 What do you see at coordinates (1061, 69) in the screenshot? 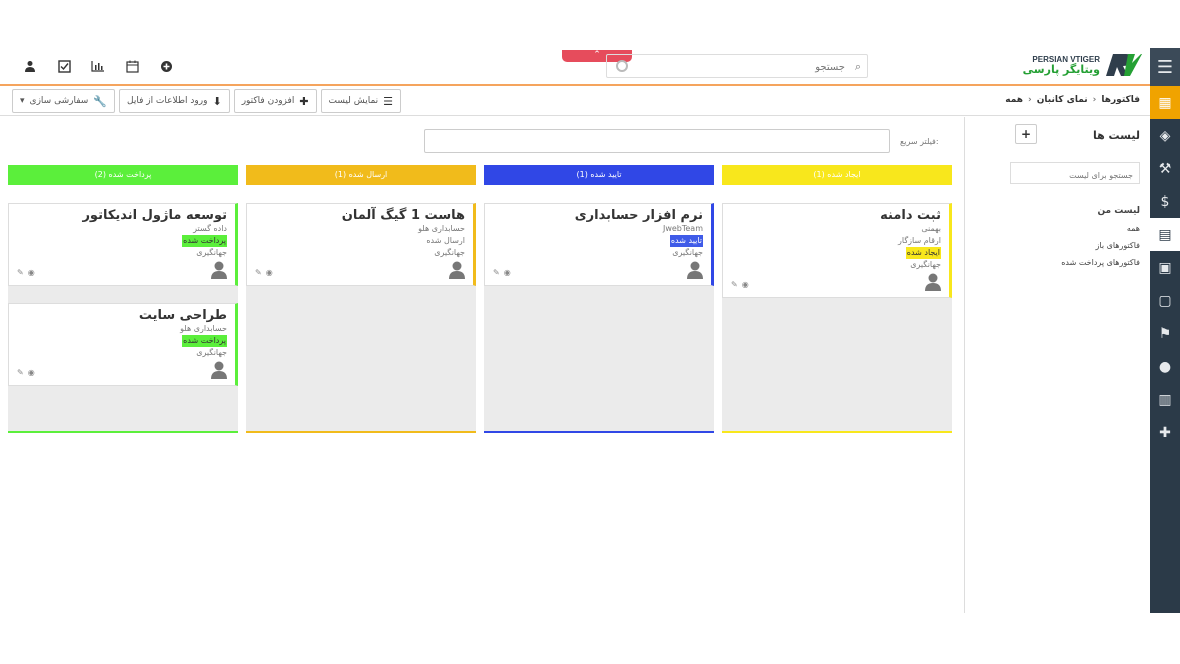
I see `logo-fa: ویتایگر پارسی` at bounding box center [1061, 69].